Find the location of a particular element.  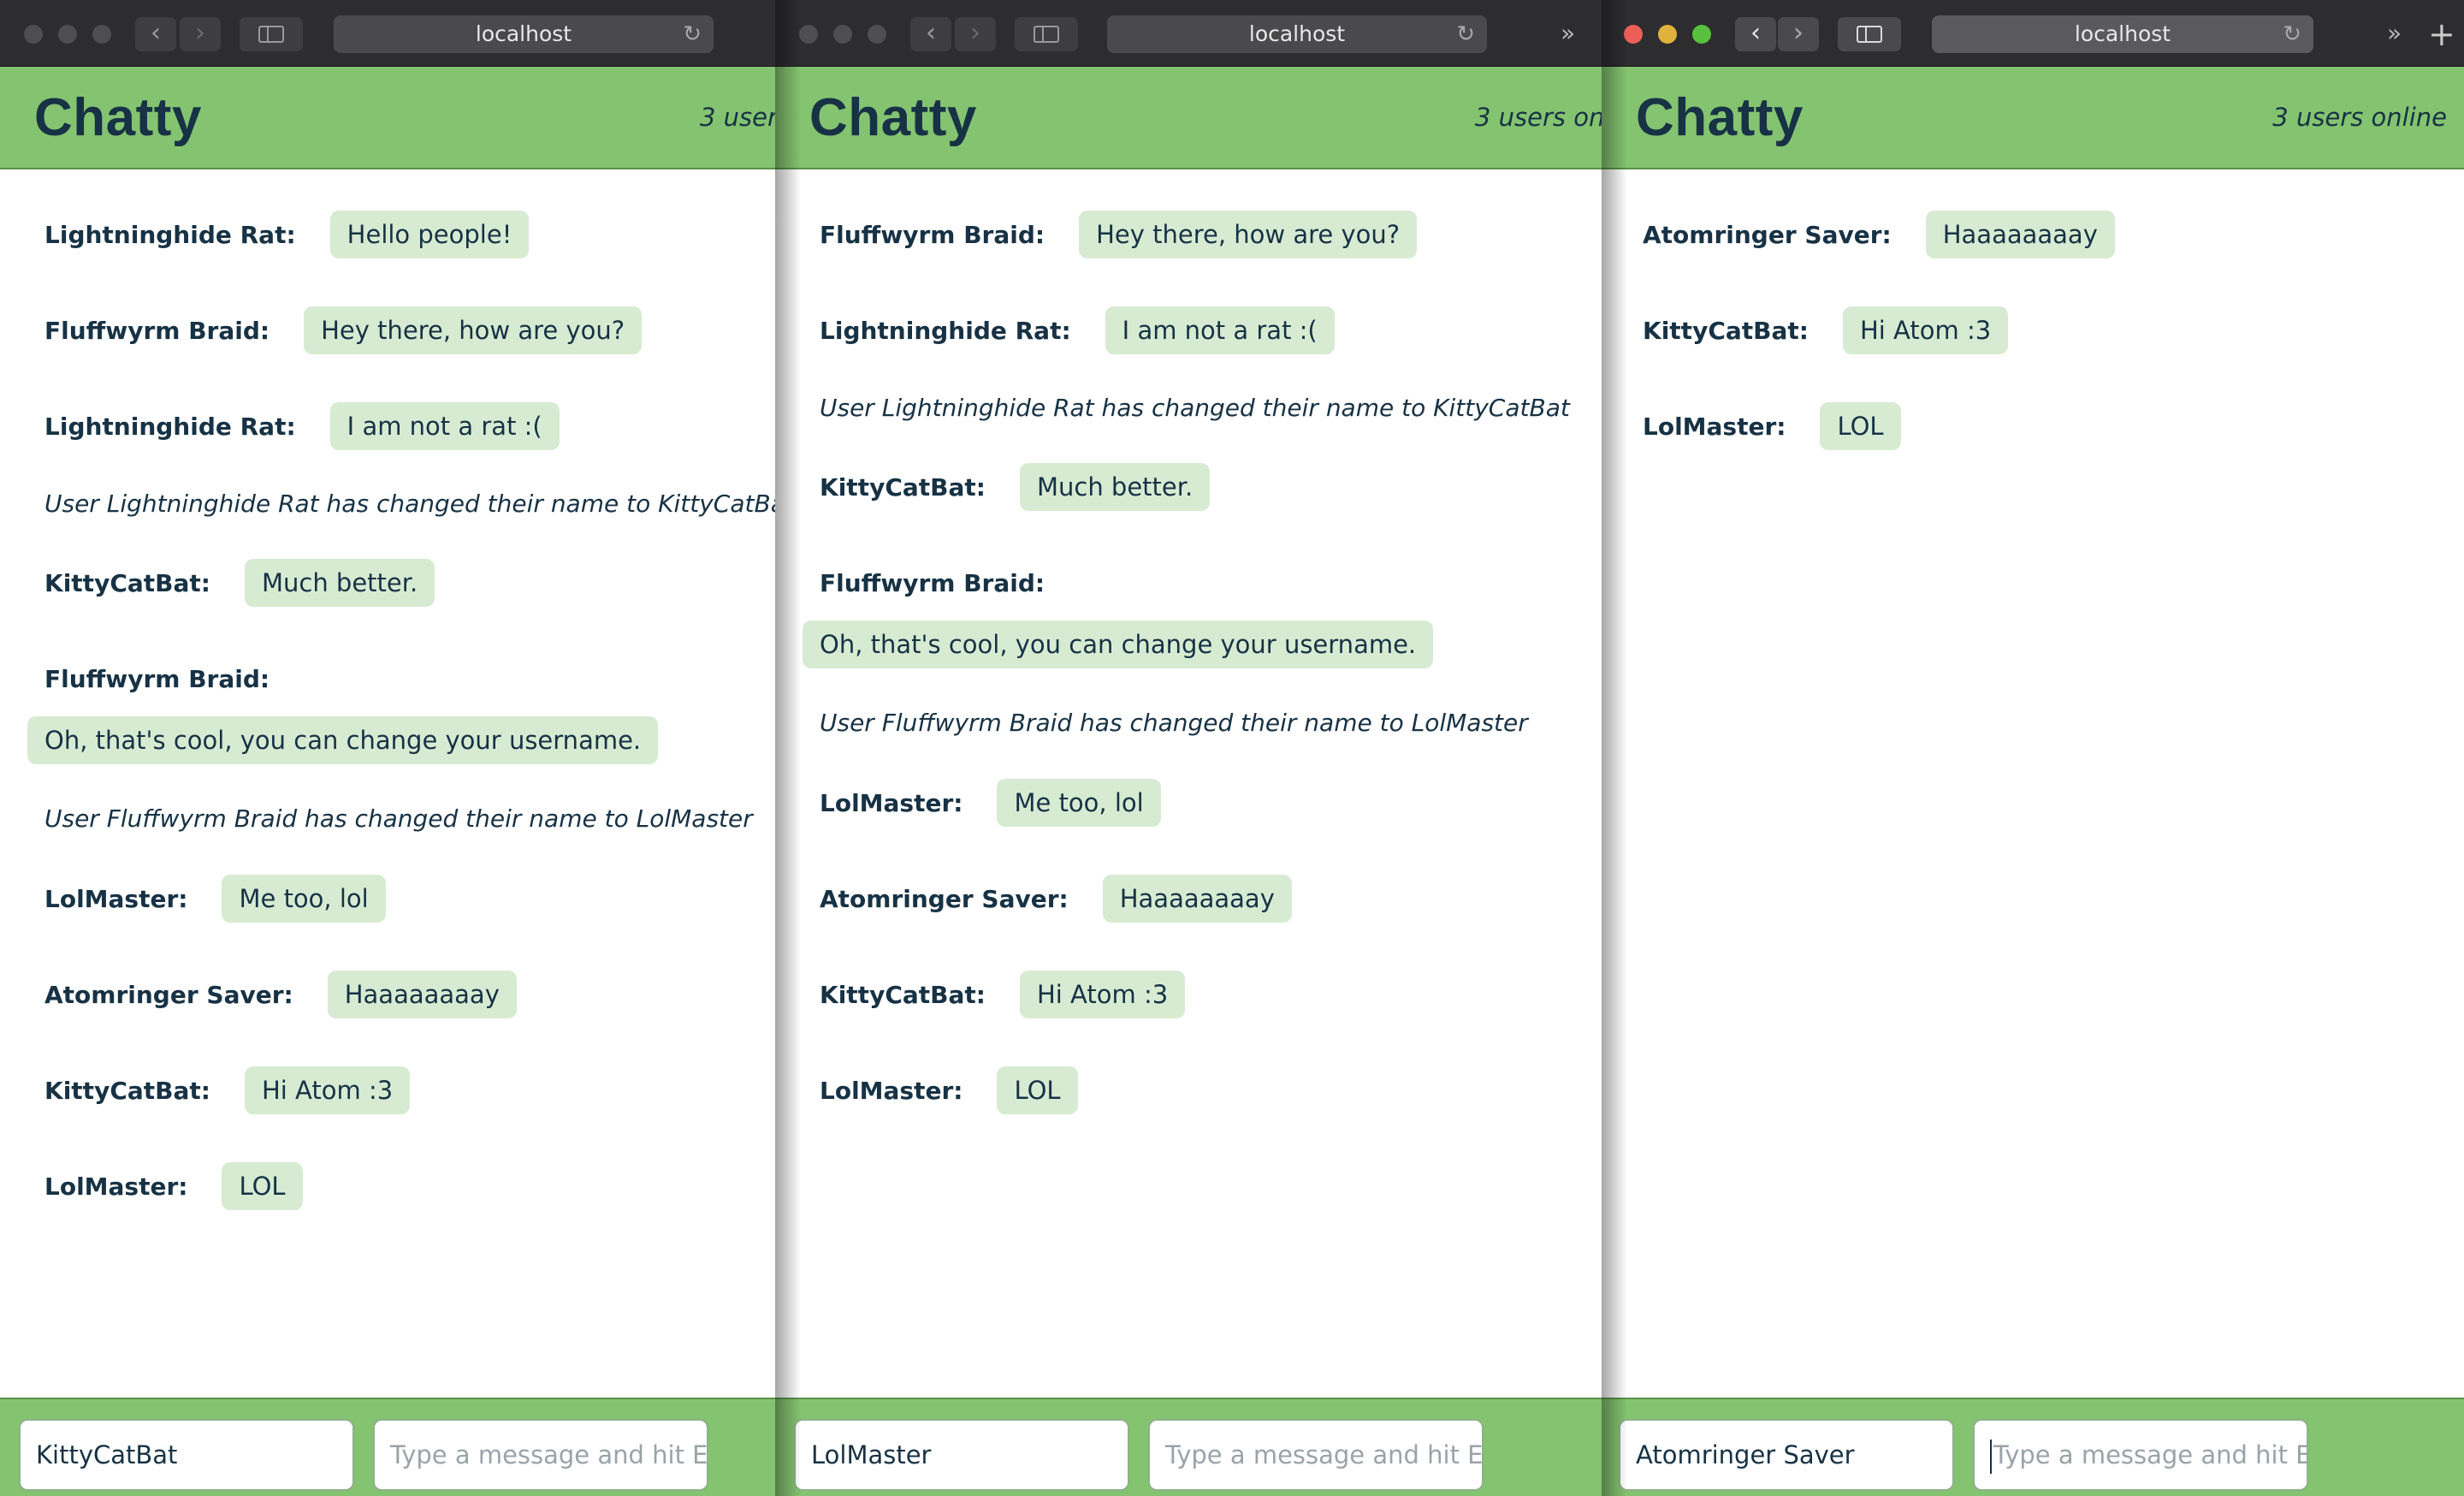

message: LolMaster: Me too, lol is located at coordinates (990, 803).